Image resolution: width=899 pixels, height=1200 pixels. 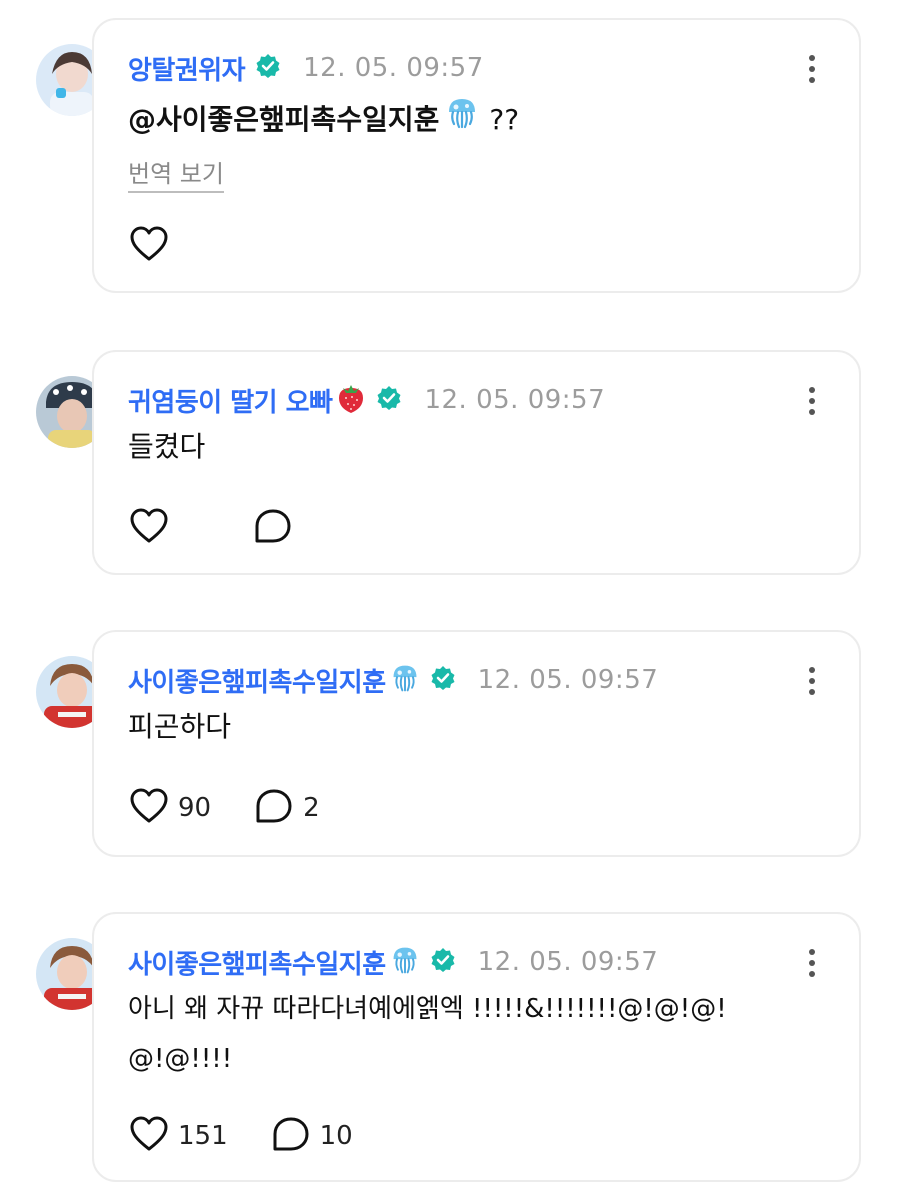 I want to click on reply-count: 2, so click(x=311, y=808).